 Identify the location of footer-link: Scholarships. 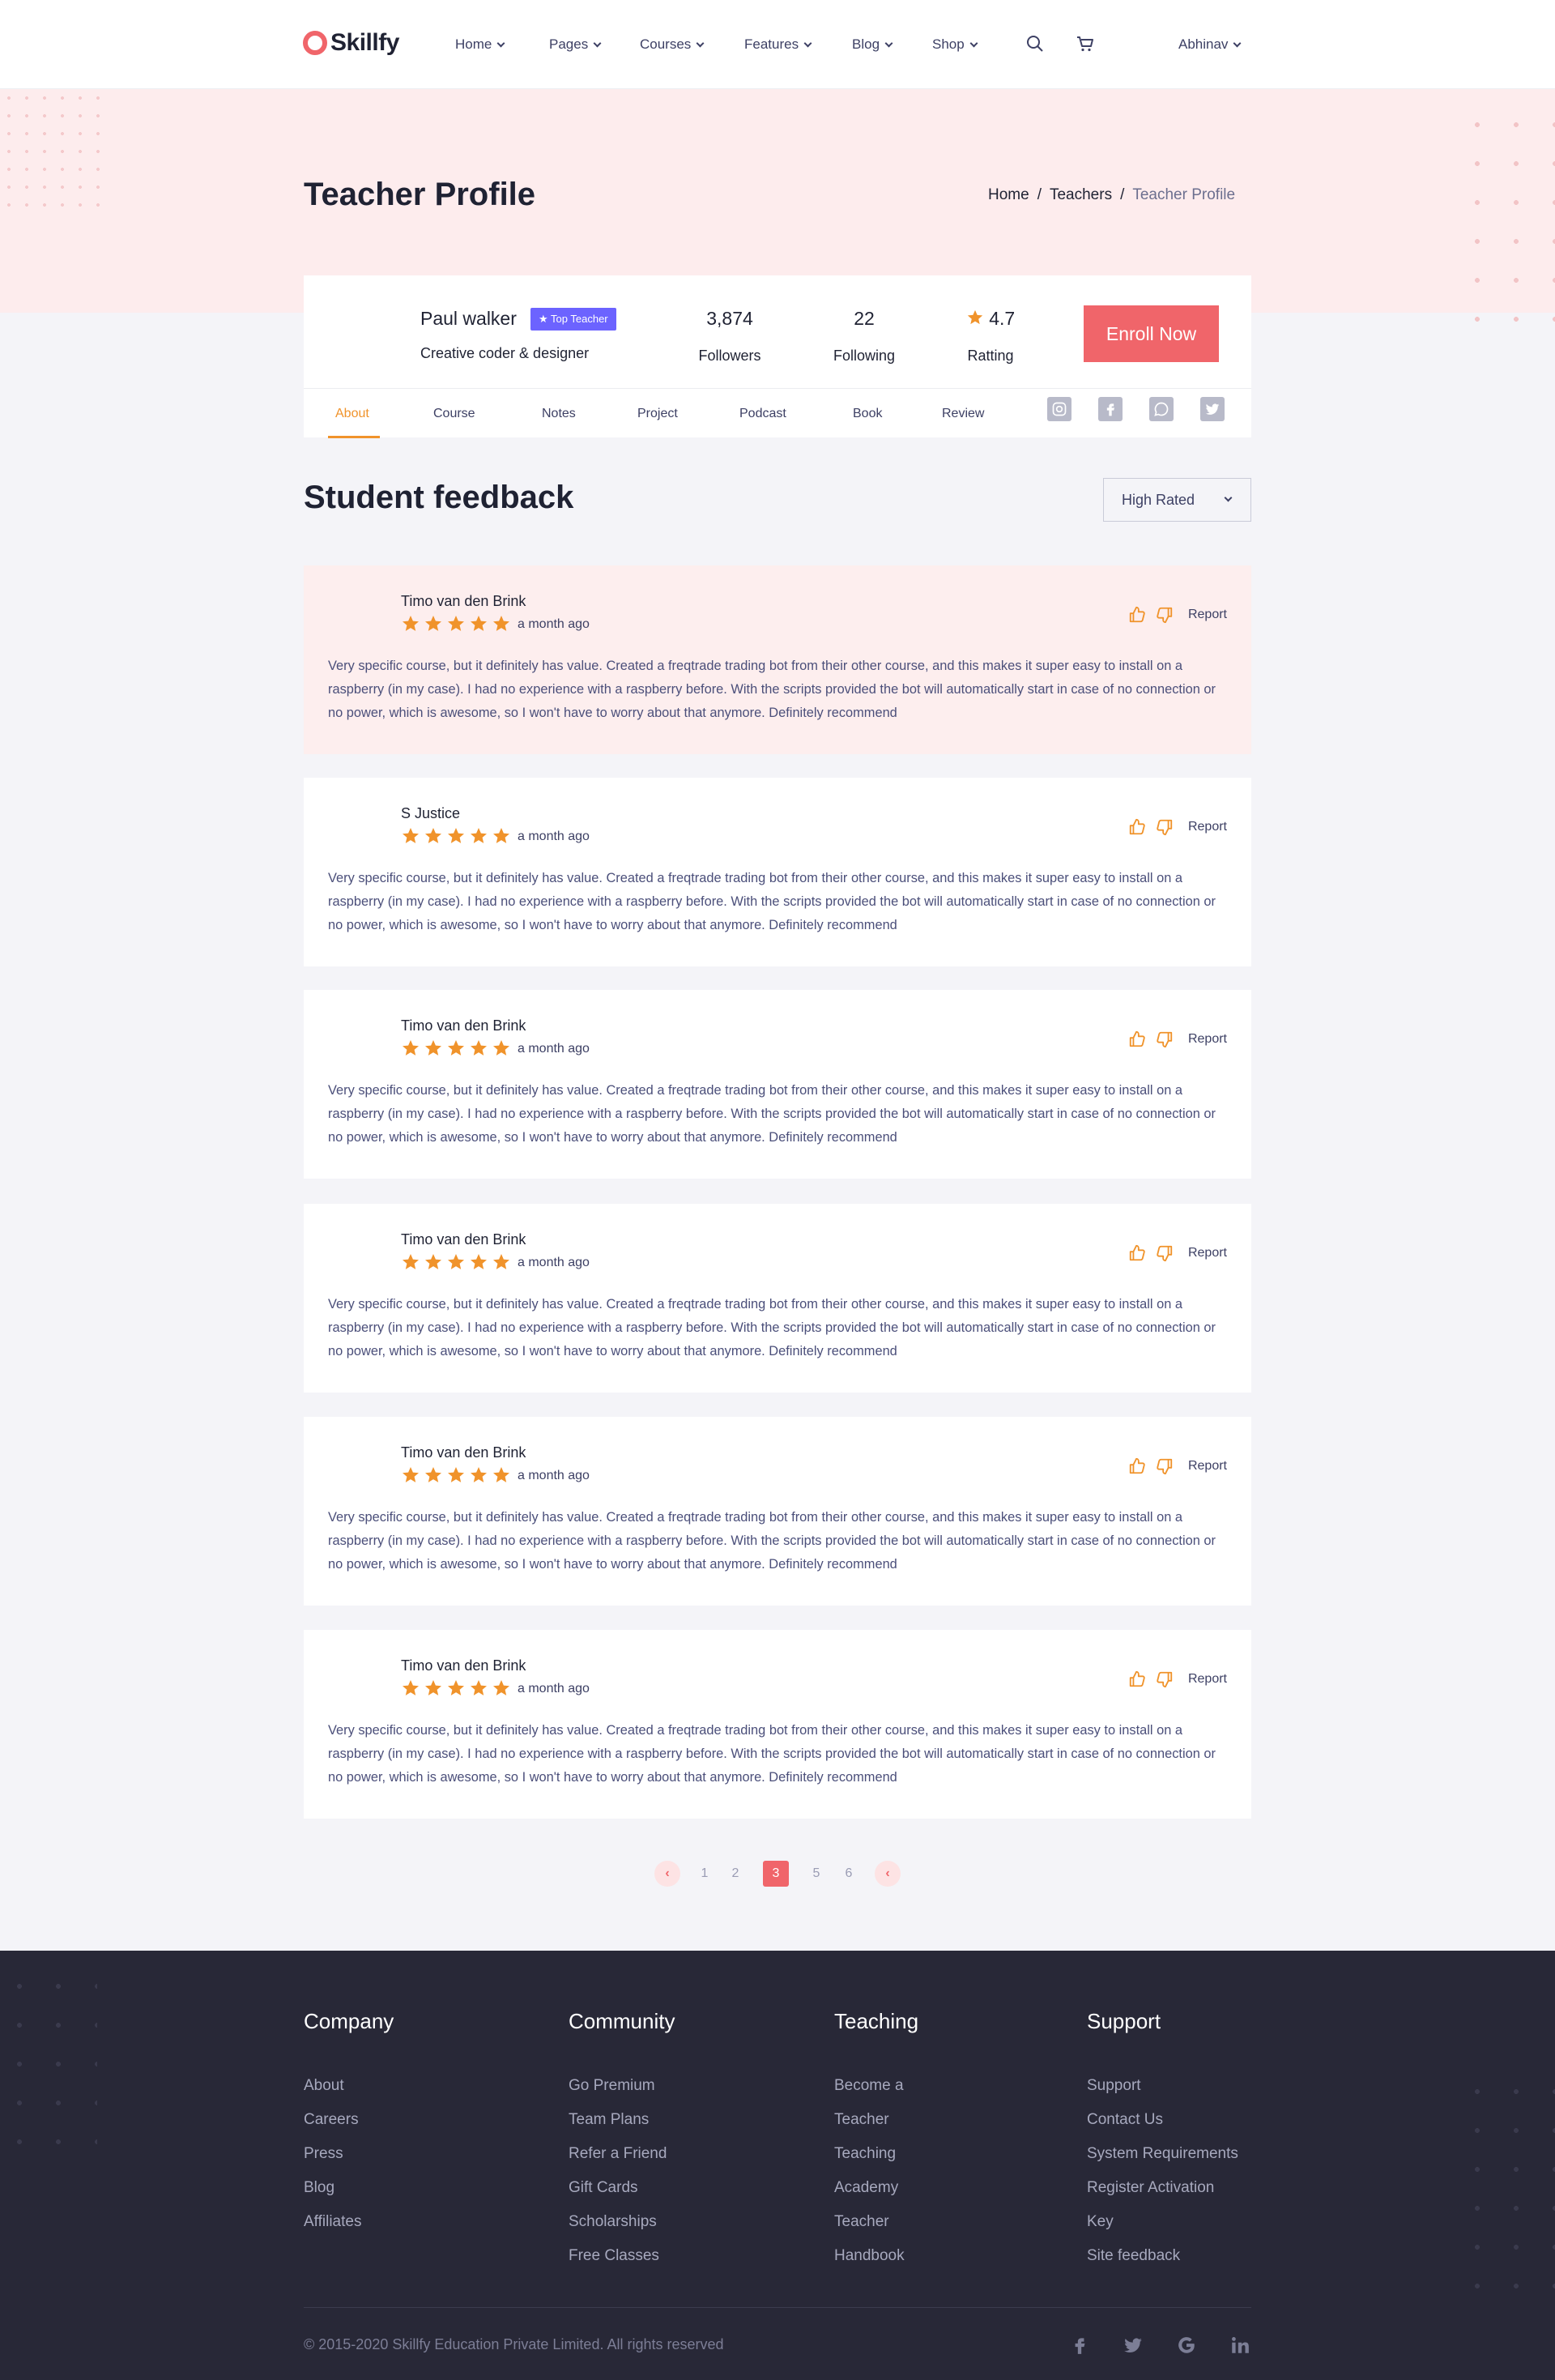
(622, 2222).